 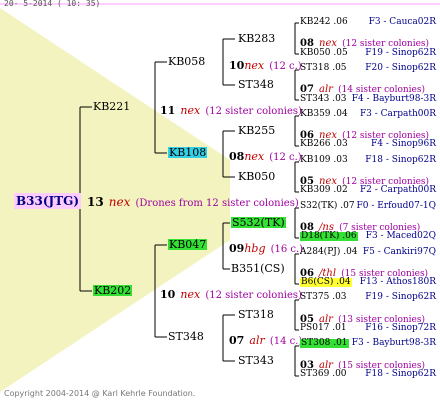 What do you see at coordinates (396, 206) in the screenshot?
I see `leaf-source: F0 - Erfoud07-1Q` at bounding box center [396, 206].